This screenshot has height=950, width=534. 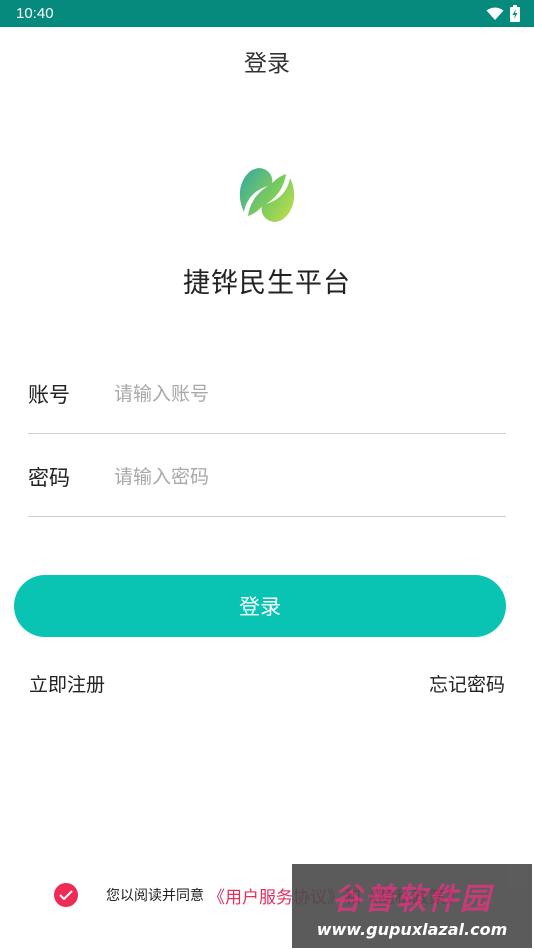 I want to click on password-row: 密码, so click(x=267, y=477).